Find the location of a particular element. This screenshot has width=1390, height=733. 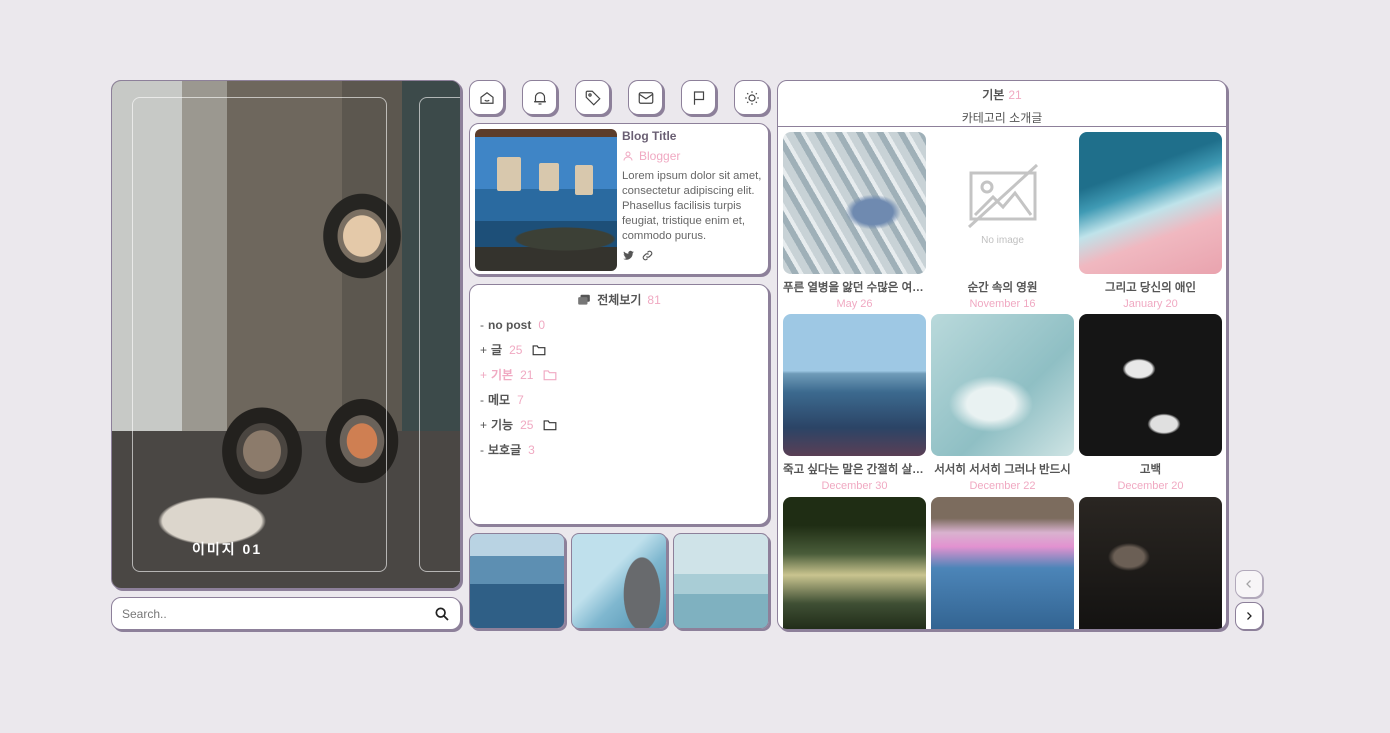

post-date: January 20 is located at coordinates (1150, 304).